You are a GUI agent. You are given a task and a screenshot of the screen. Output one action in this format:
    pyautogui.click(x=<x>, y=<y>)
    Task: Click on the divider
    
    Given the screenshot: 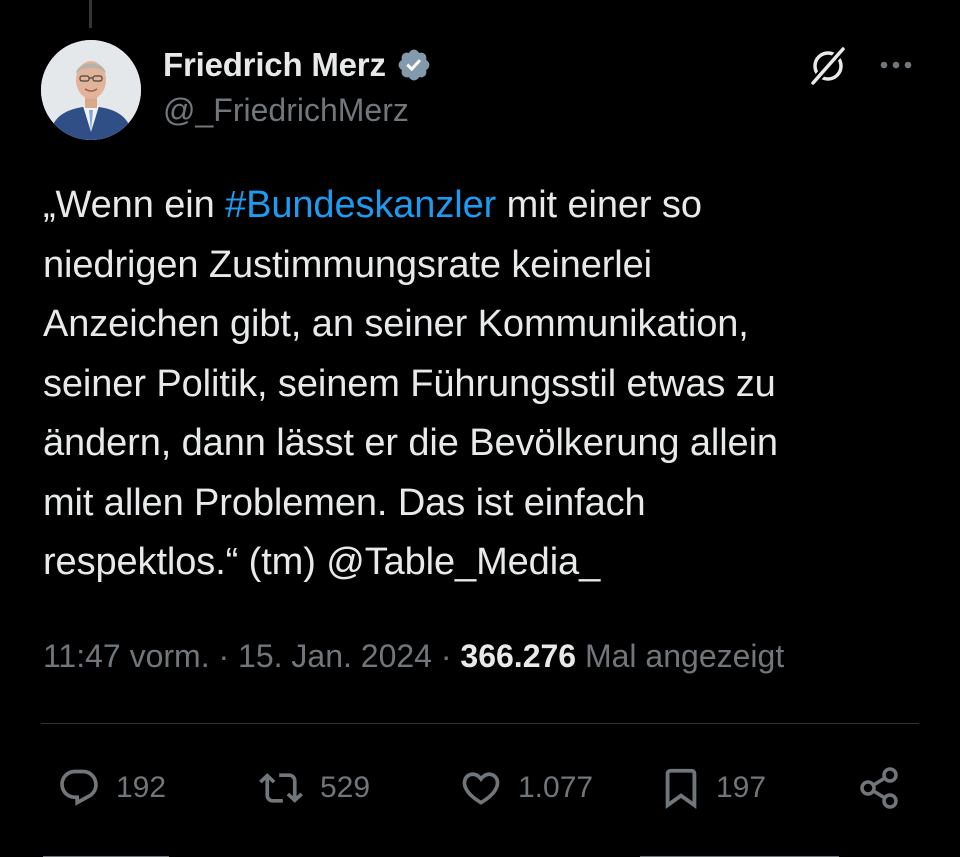 What is the action you would take?
    pyautogui.click(x=480, y=723)
    